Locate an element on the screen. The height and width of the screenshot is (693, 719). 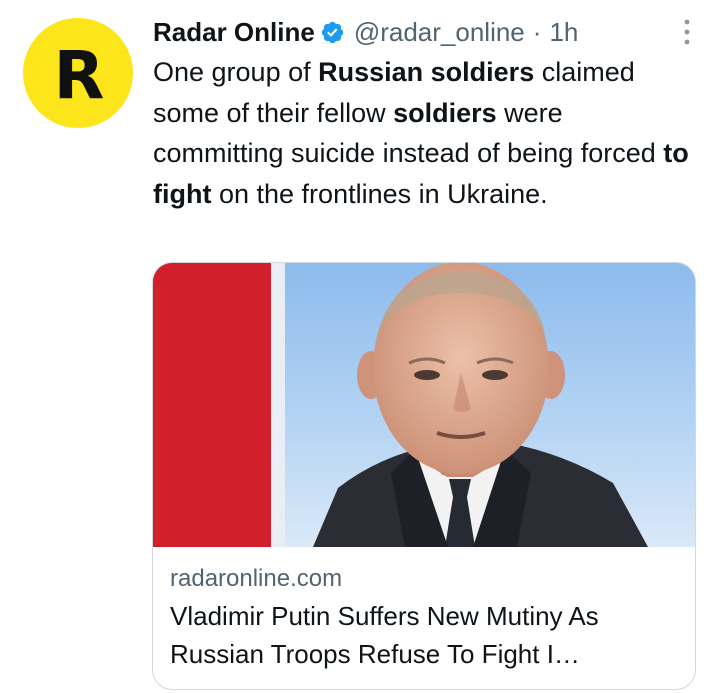
user-handle: @radar_online is located at coordinates (439, 32).